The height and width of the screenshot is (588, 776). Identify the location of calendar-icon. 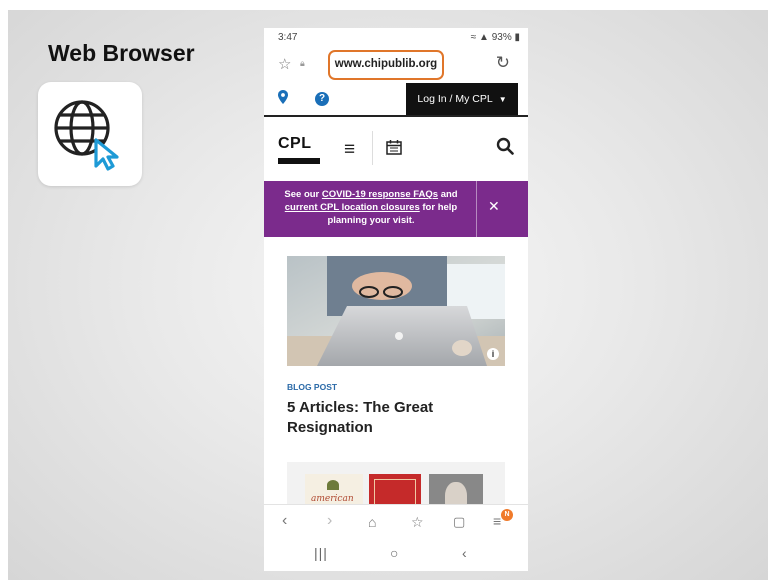
(394, 149).